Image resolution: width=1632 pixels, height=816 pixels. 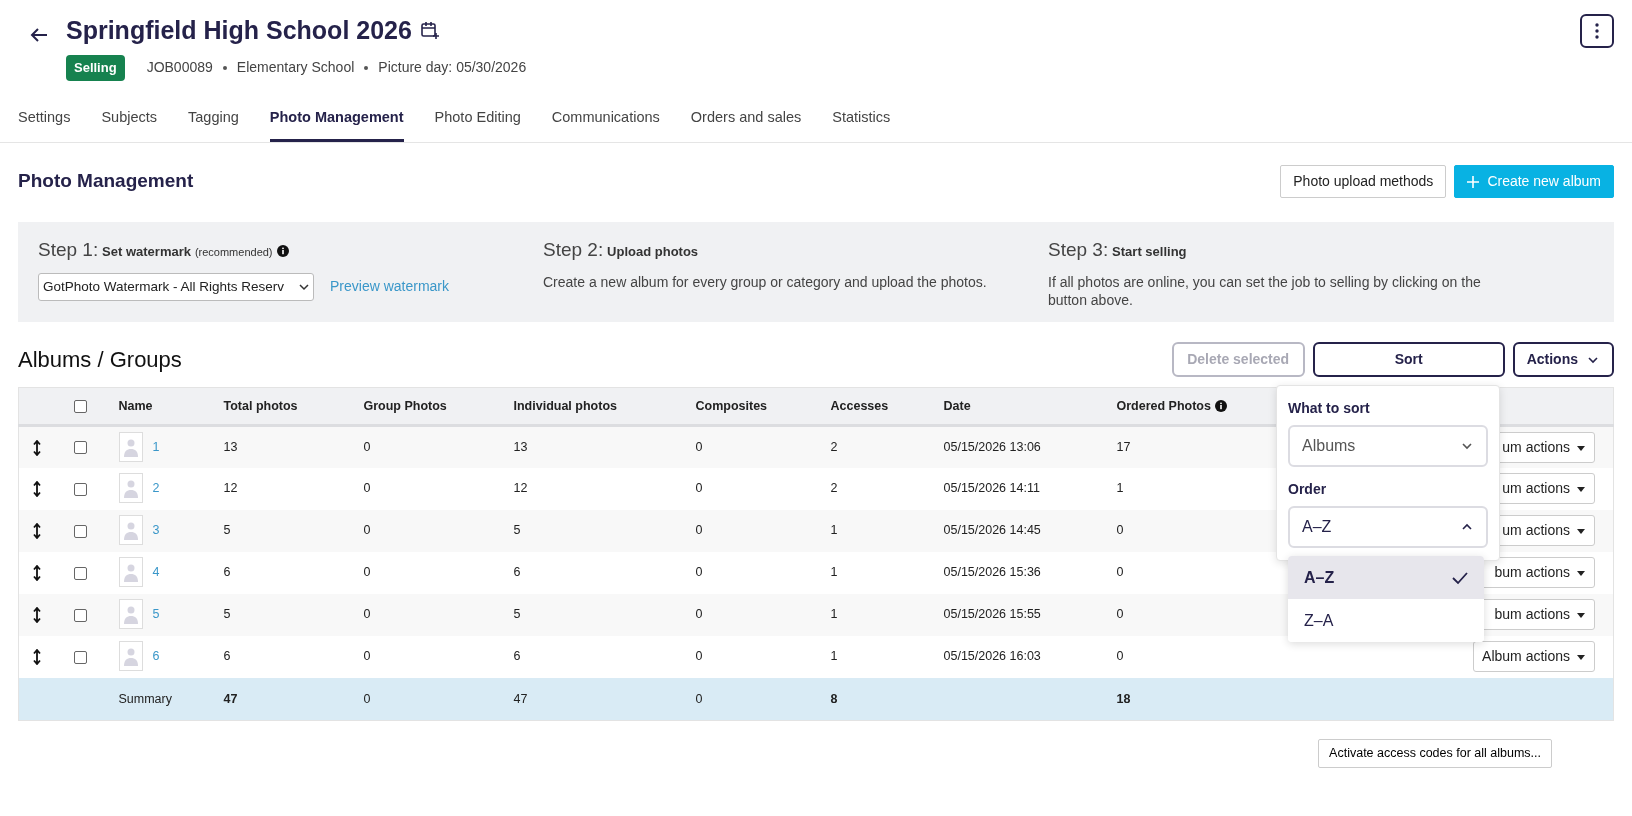 What do you see at coordinates (861, 119) in the screenshot?
I see `tab: Statistics` at bounding box center [861, 119].